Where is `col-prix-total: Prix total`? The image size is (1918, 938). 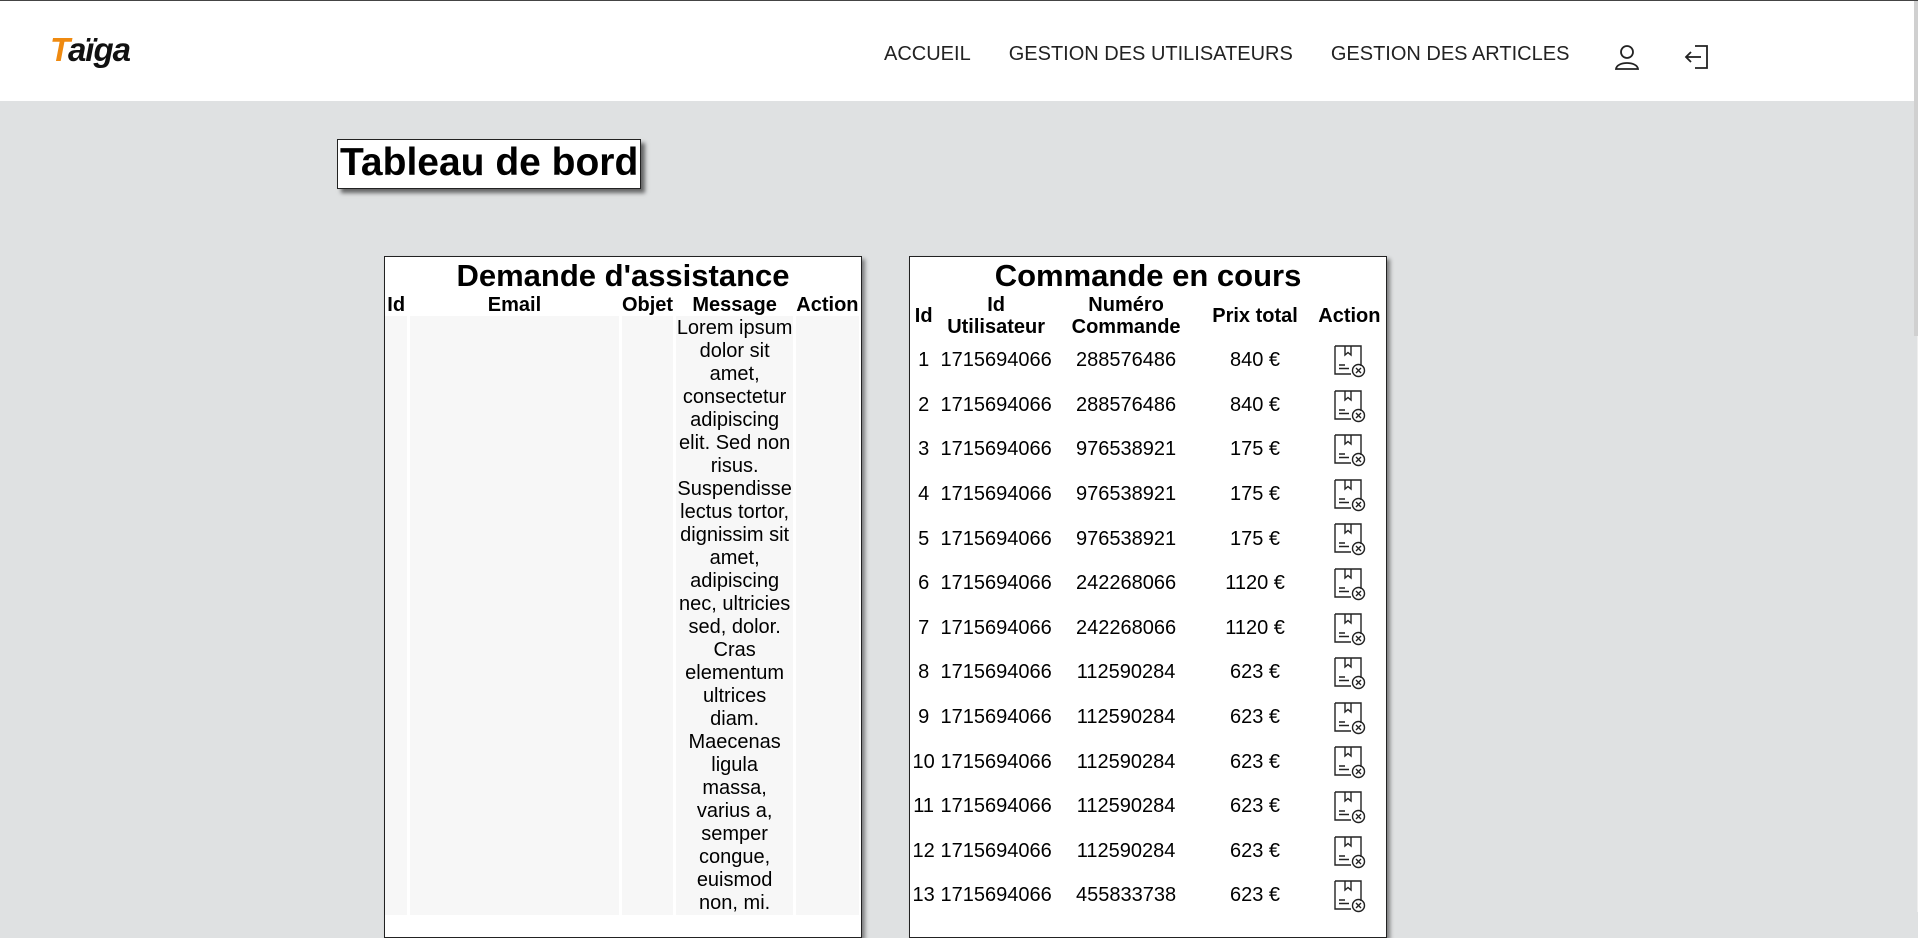 col-prix-total: Prix total is located at coordinates (1255, 316).